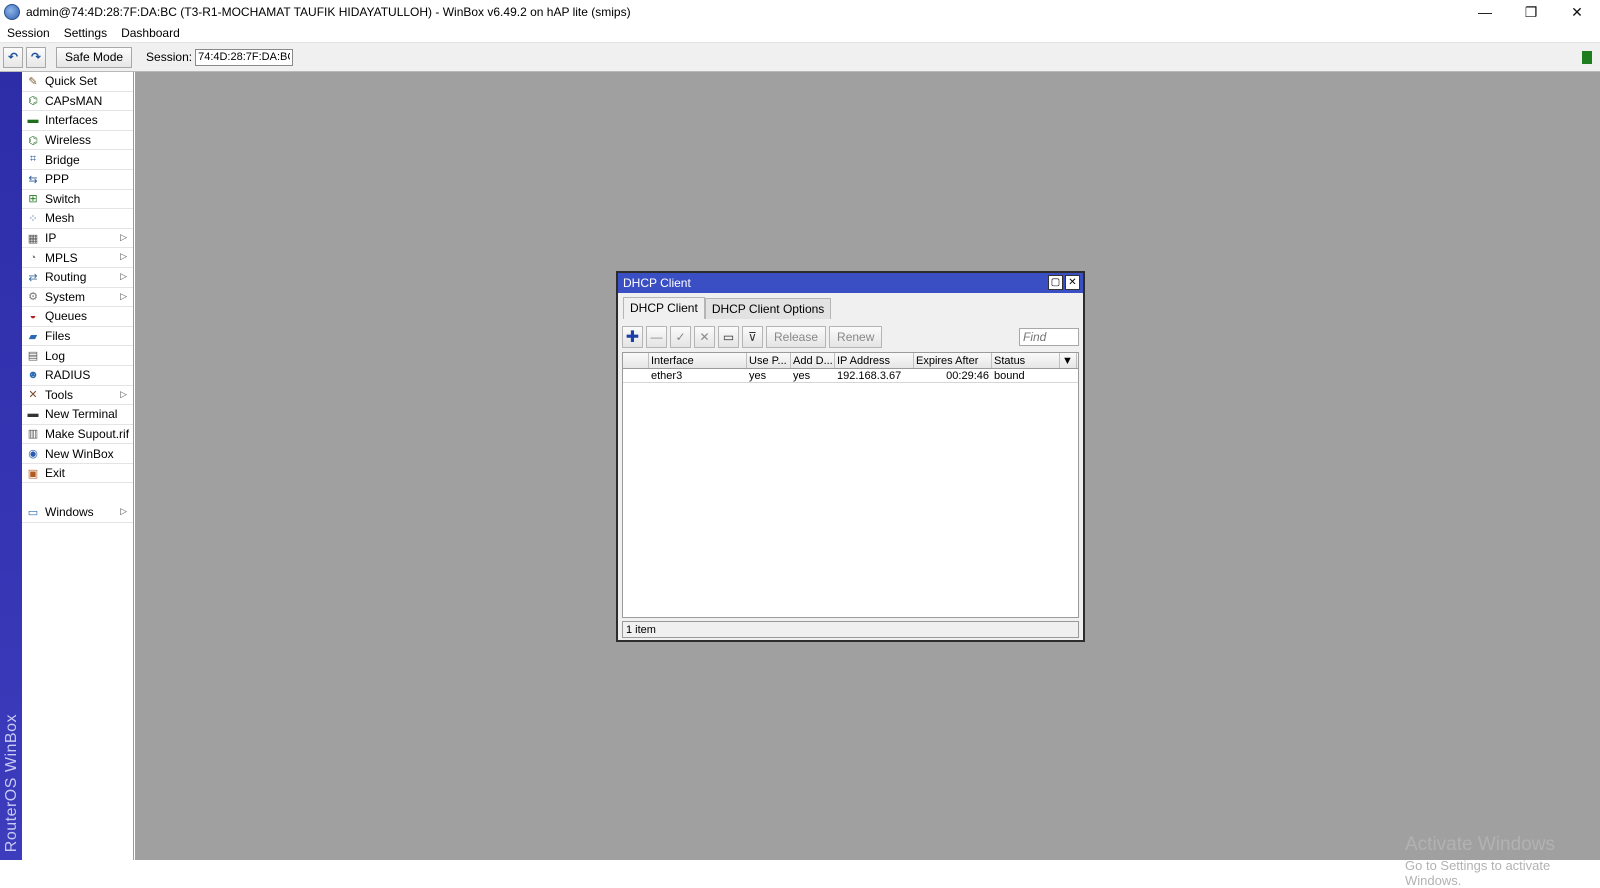 The height and width of the screenshot is (888, 1600). Describe the element at coordinates (1531, 12) in the screenshot. I see `restore-button: ❐` at that location.